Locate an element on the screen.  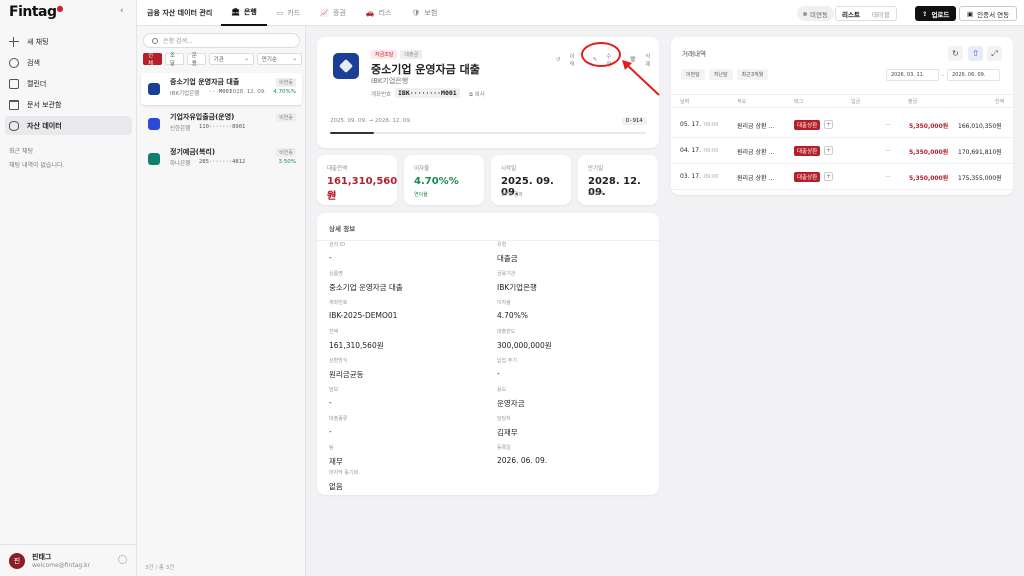
detail-field: 상환방식 원리금균등 is located at coordinates (346, 368).